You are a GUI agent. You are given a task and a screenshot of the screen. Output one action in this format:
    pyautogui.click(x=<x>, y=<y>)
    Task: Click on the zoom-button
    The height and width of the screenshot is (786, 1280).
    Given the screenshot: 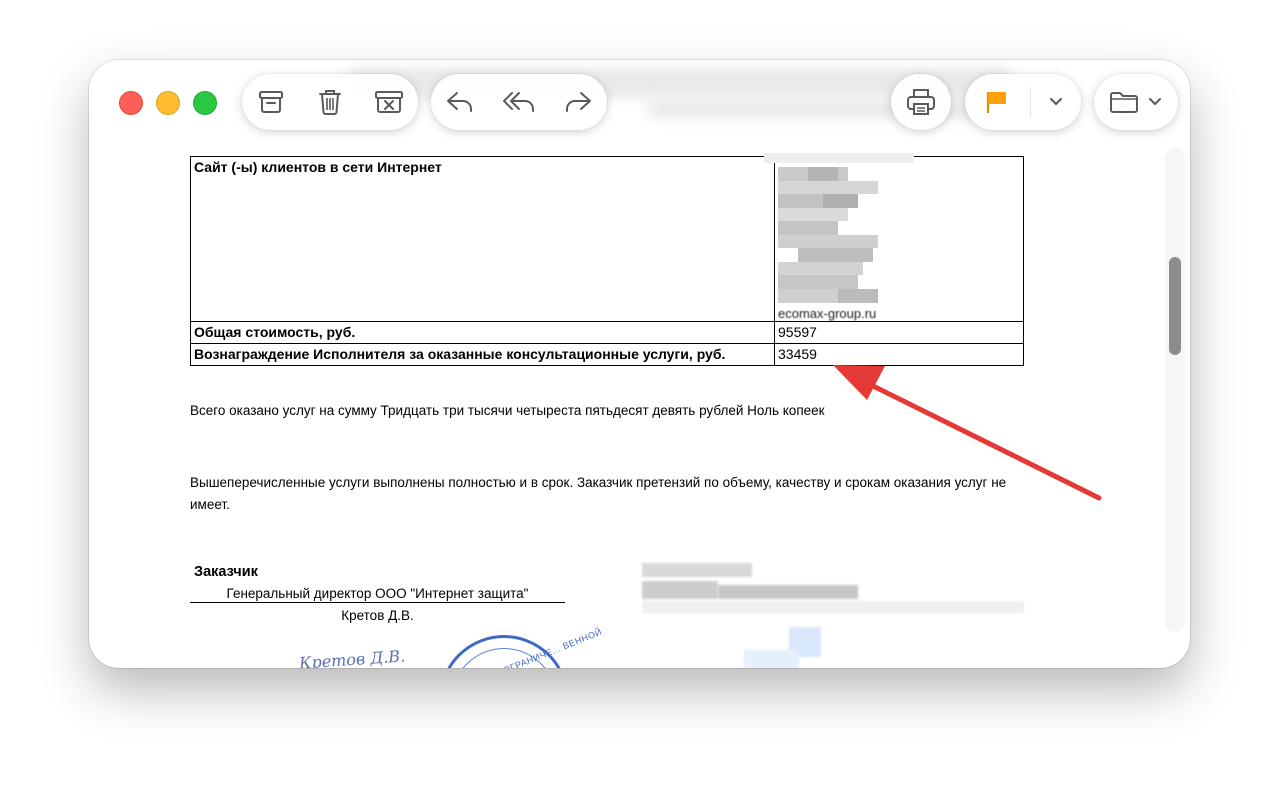 What is the action you would take?
    pyautogui.click(x=205, y=103)
    